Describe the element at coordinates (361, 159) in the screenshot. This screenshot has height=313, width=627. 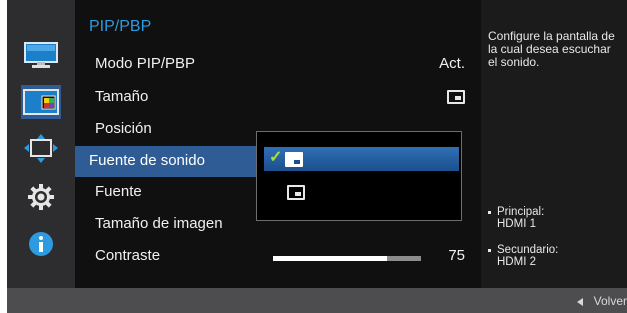
I see `sound-source-option-main: ✓` at that location.